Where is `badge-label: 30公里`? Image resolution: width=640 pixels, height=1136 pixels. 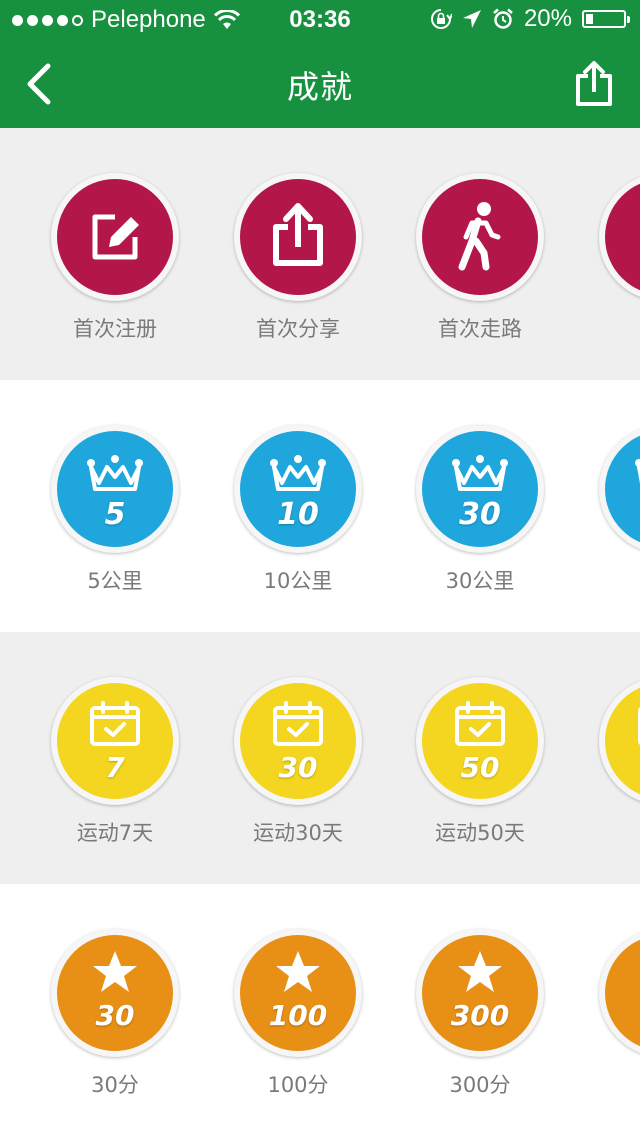 badge-label: 30公里 is located at coordinates (480, 581).